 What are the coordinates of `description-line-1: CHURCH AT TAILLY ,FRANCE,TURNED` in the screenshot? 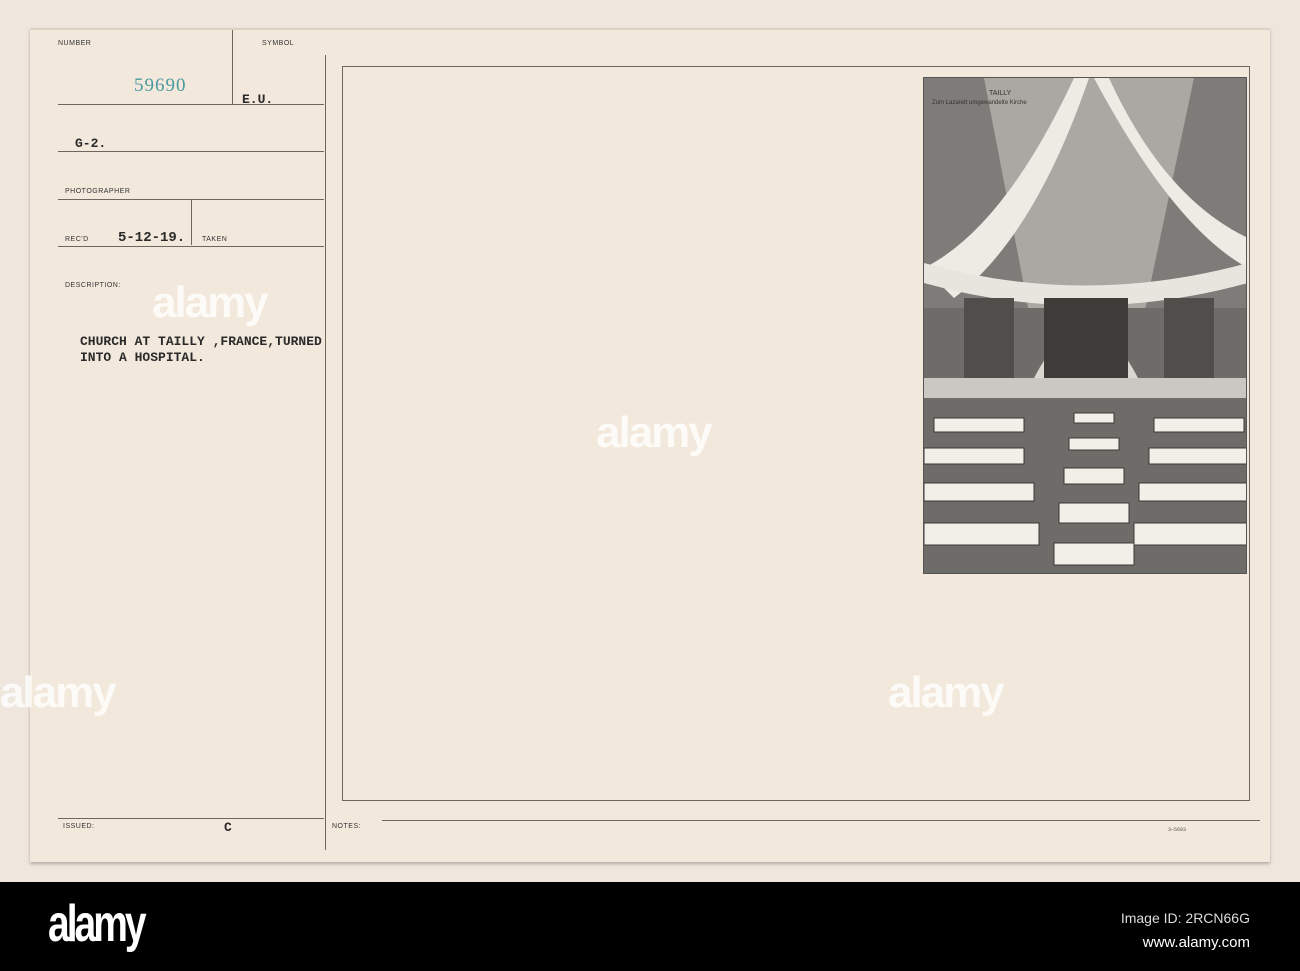 It's located at (201, 341).